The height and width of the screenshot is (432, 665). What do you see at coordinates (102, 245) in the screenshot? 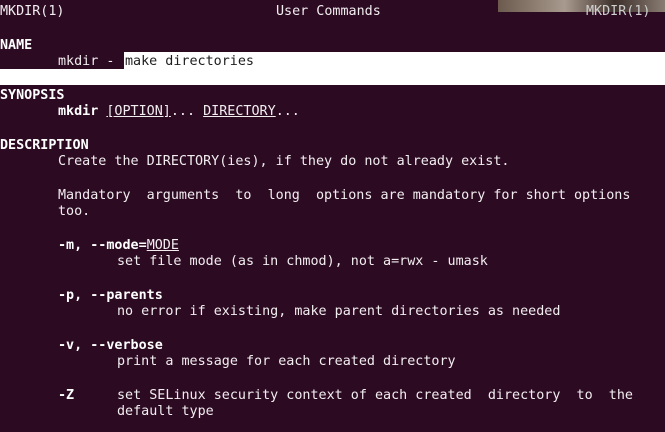
I see `option-mode-name: -m, --mode=` at bounding box center [102, 245].